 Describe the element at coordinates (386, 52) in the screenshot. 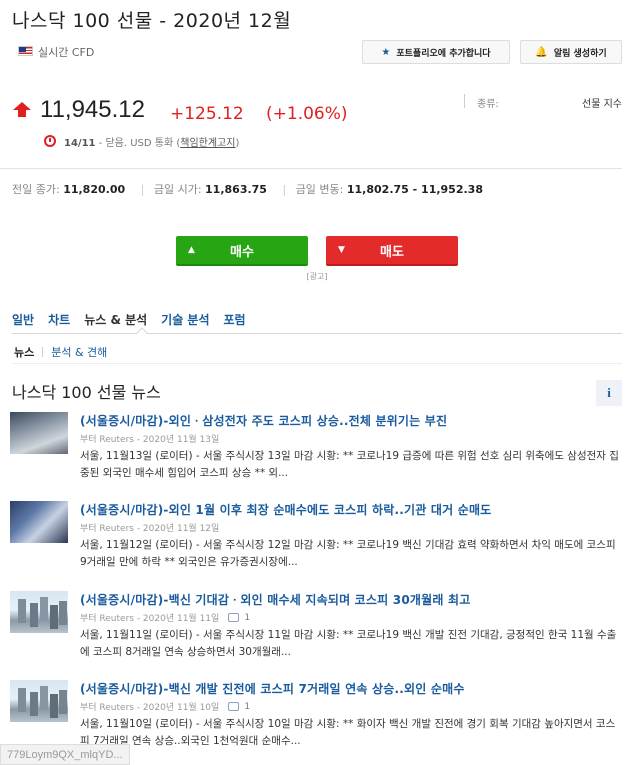

I see `star-icon: ★` at that location.